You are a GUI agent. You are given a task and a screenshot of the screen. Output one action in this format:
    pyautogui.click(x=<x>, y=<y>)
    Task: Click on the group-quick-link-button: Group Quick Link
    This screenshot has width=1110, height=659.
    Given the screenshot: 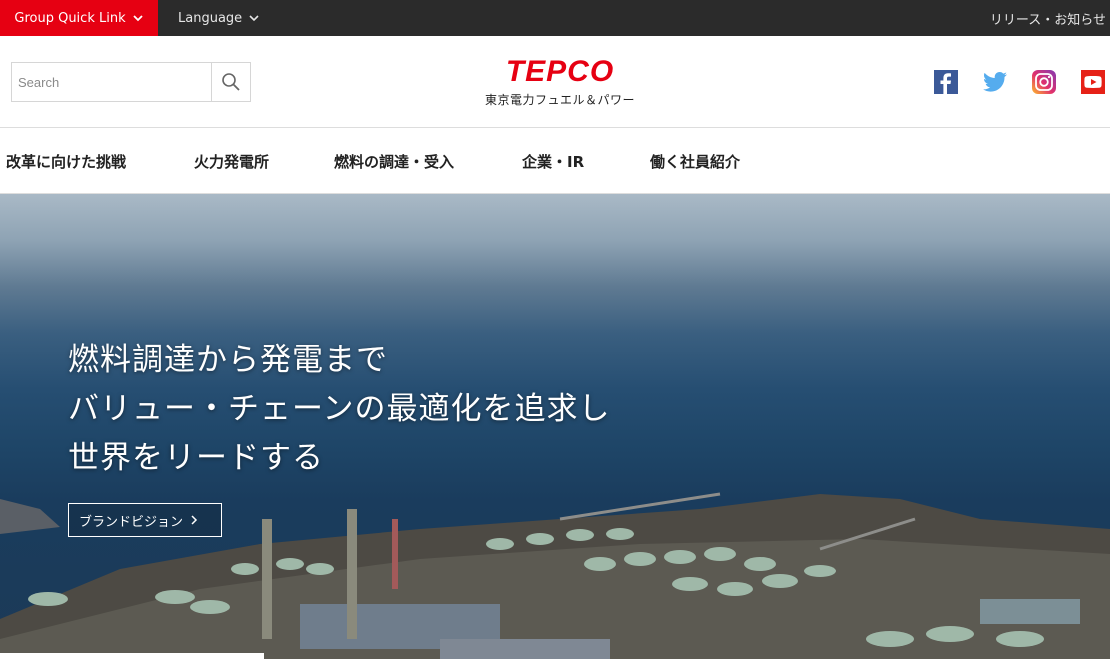 What is the action you would take?
    pyautogui.click(x=79, y=18)
    